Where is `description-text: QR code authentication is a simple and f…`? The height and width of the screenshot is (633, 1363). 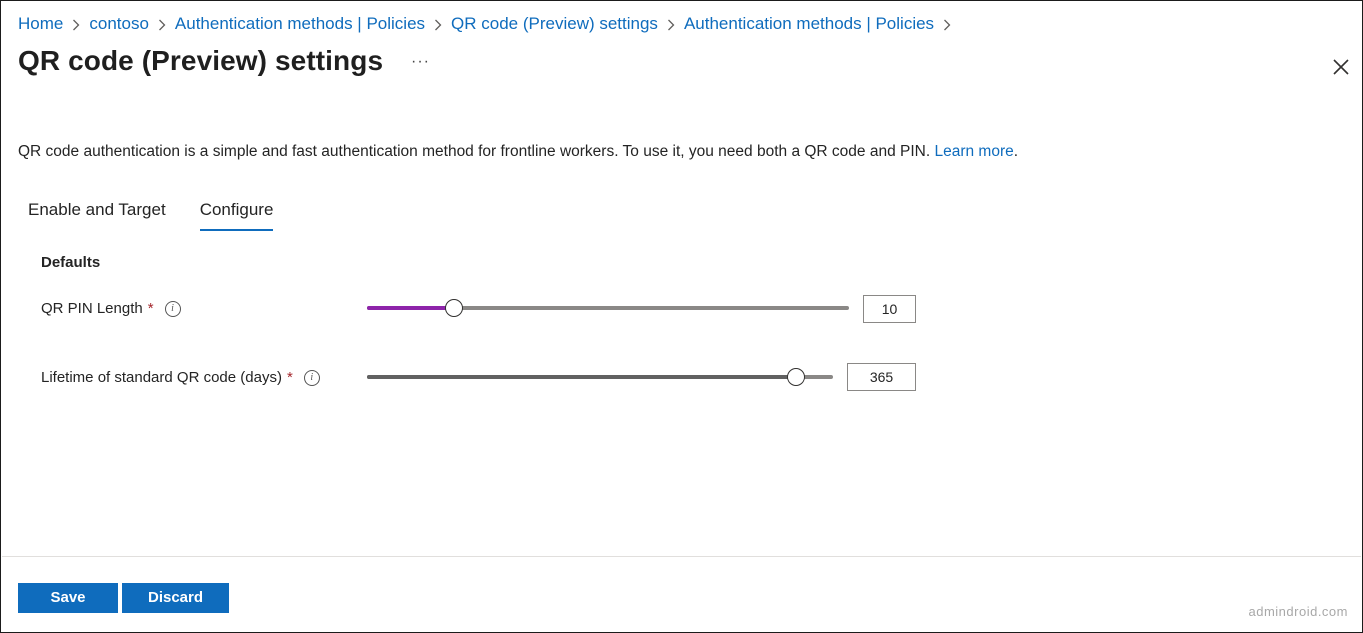
description-text: QR code authentication is a simple and f… is located at coordinates (474, 151).